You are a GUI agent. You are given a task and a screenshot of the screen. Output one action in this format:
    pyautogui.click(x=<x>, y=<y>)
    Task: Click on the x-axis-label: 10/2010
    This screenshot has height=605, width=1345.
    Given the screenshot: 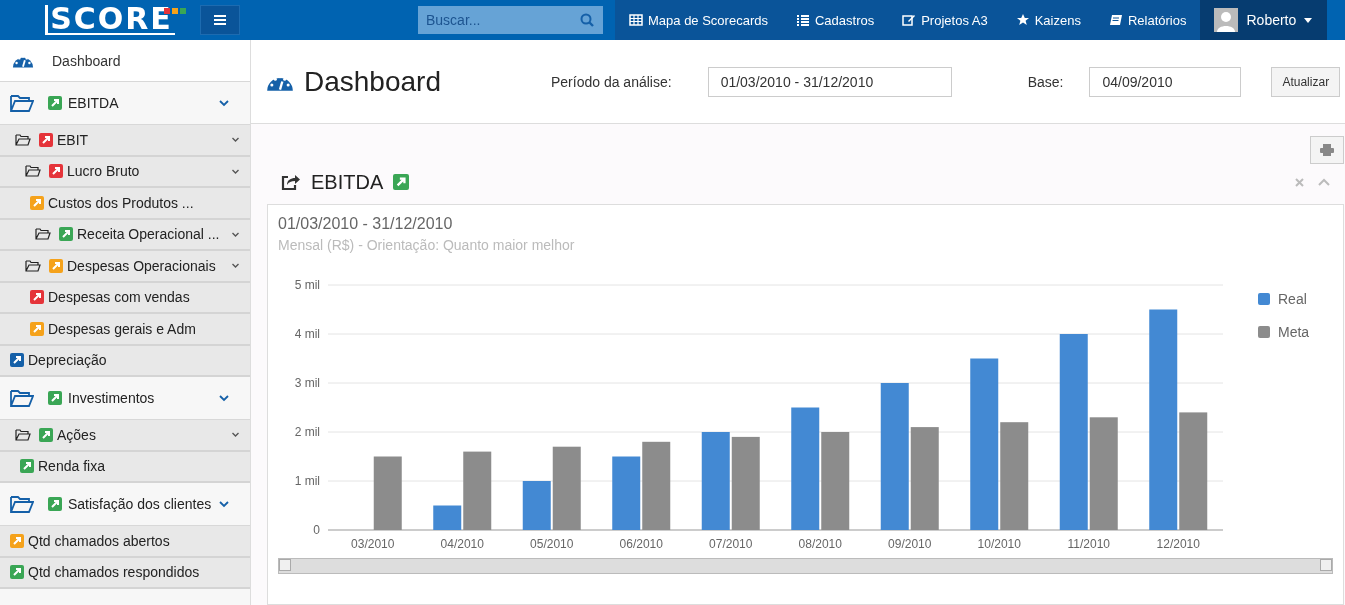 What is the action you would take?
    pyautogui.click(x=999, y=544)
    